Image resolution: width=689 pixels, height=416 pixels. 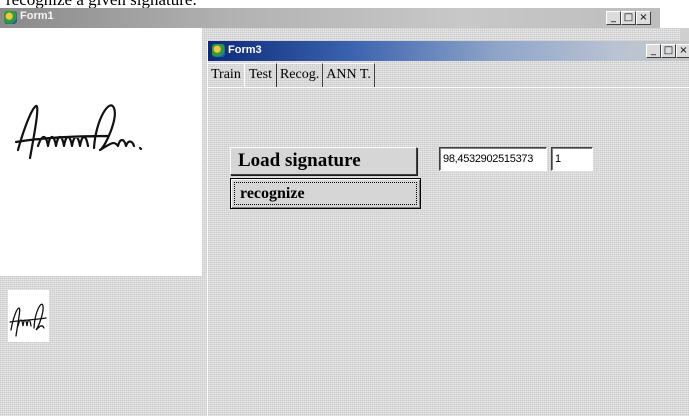 What do you see at coordinates (572, 159) in the screenshot?
I see `count-field: 1` at bounding box center [572, 159].